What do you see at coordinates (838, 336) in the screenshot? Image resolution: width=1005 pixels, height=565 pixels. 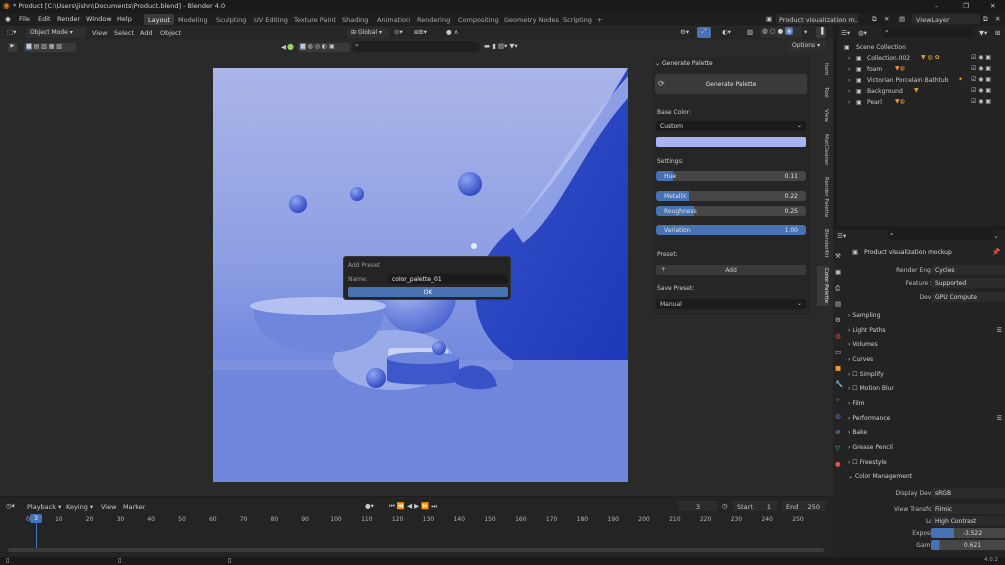 I see `world-tab-icon: ◍` at bounding box center [838, 336].